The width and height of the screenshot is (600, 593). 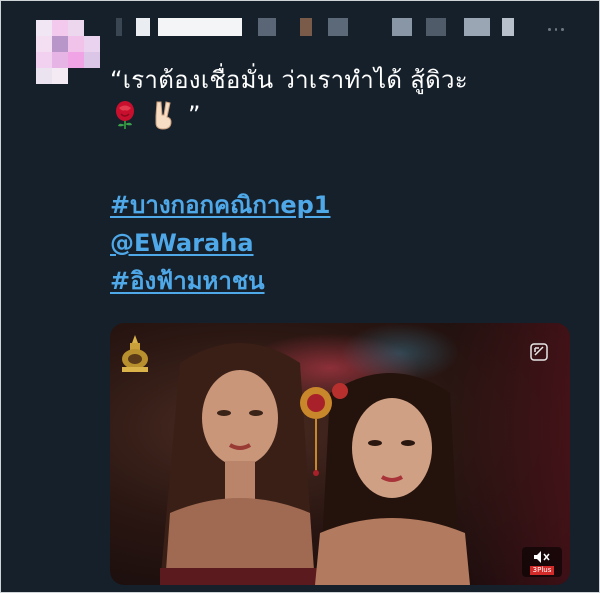 What do you see at coordinates (385, 479) in the screenshot?
I see `video-figure-right` at bounding box center [385, 479].